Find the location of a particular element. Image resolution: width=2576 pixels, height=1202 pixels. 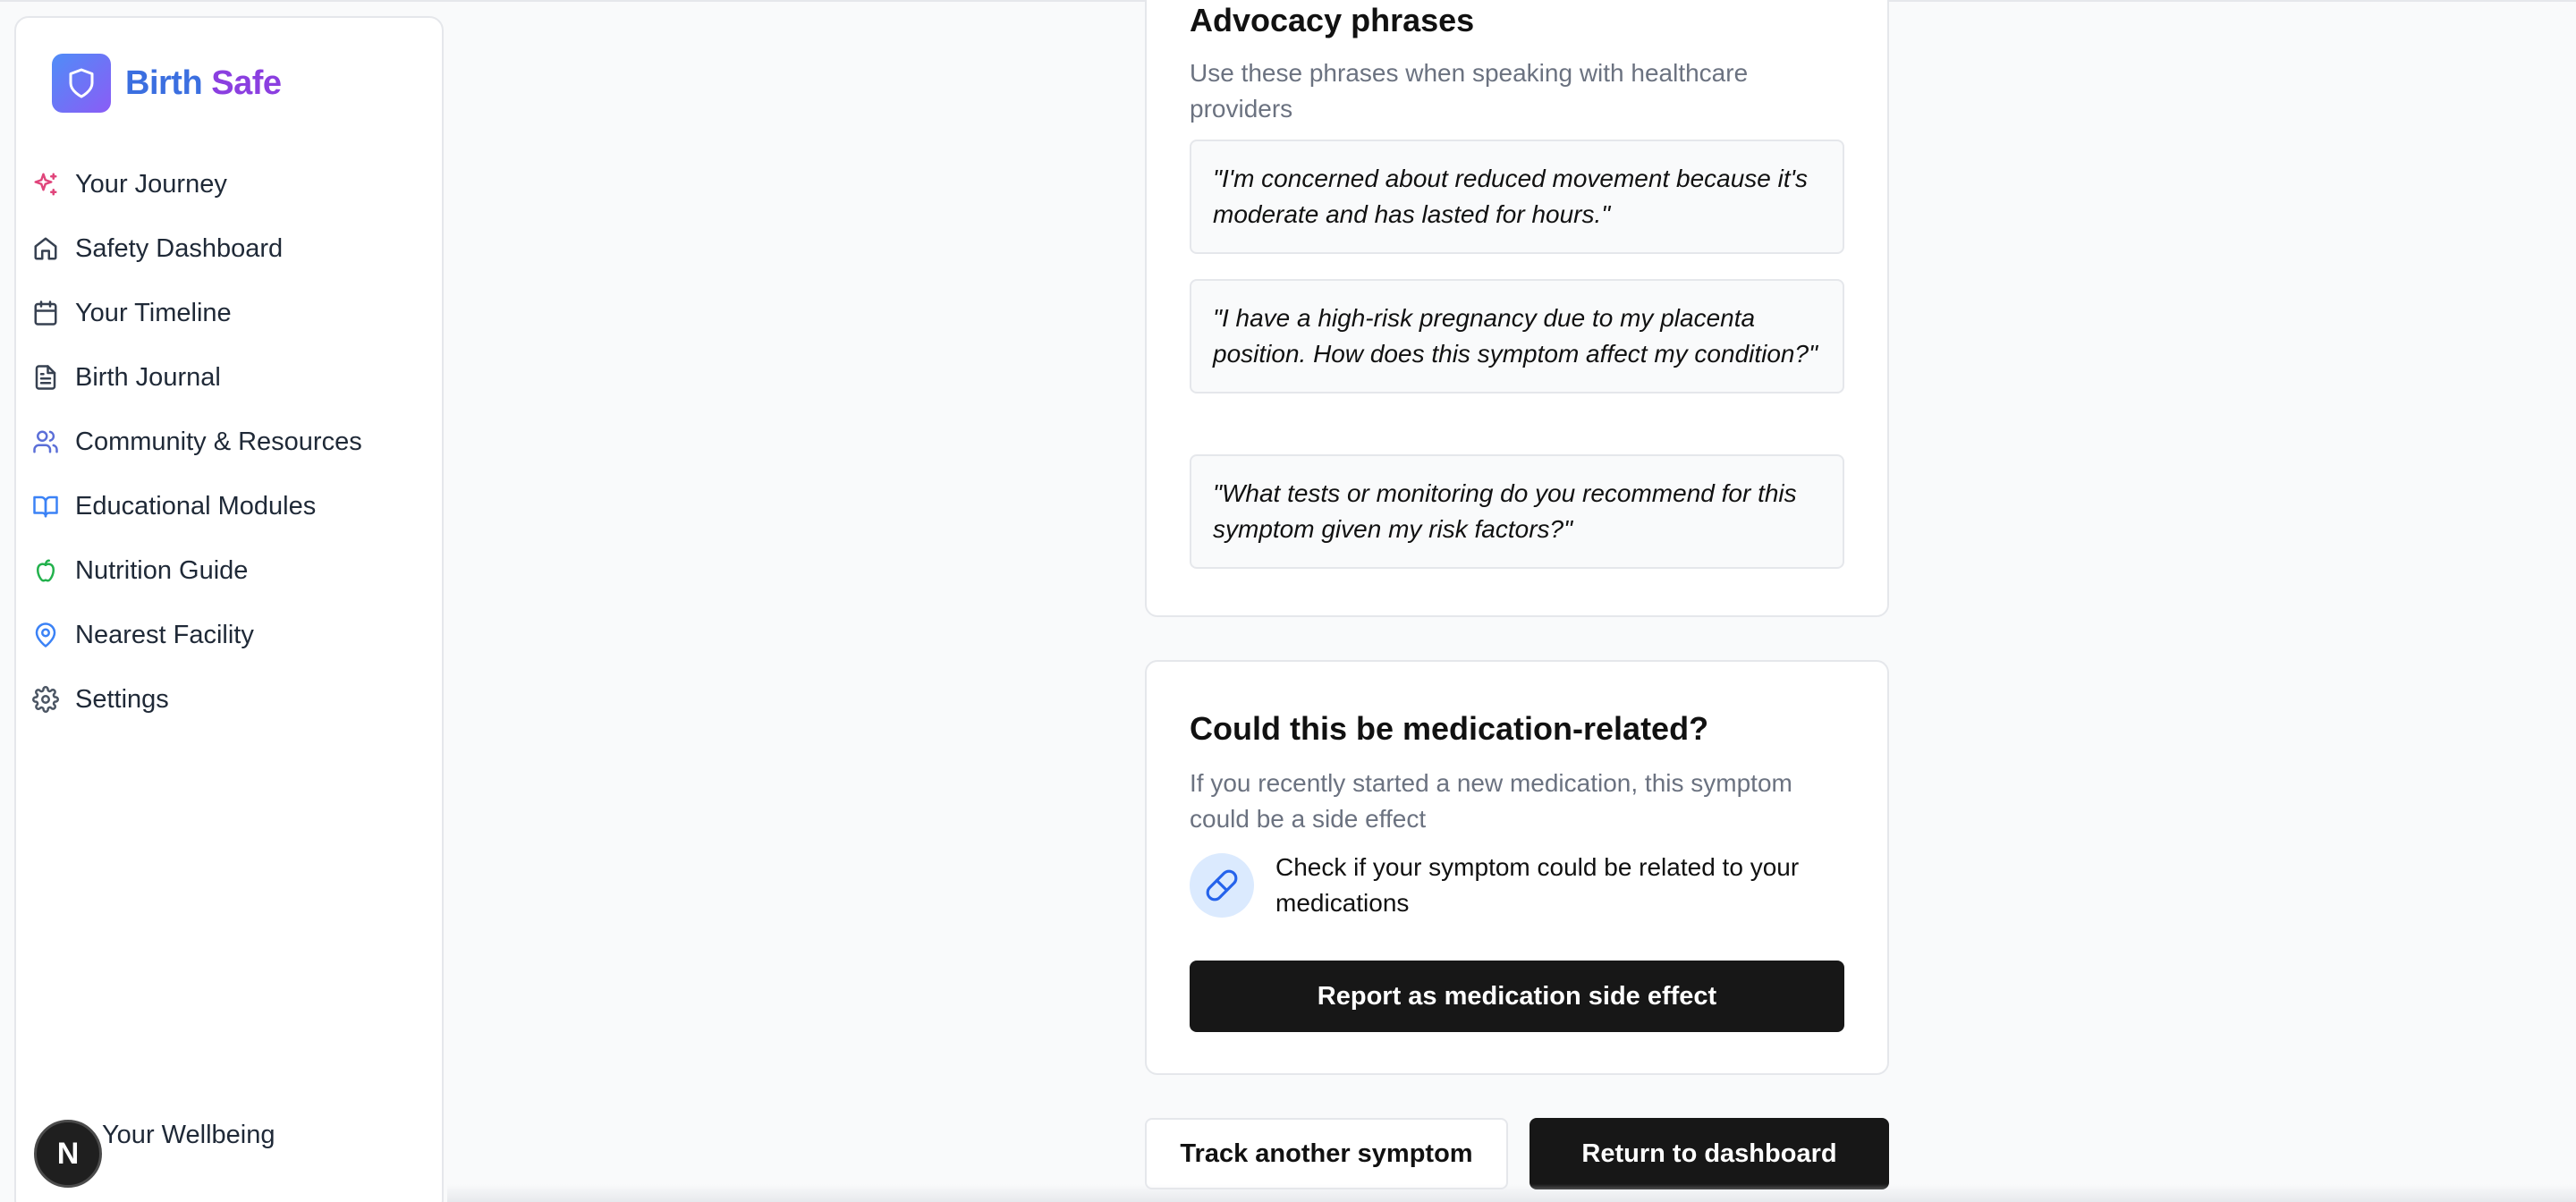

sidebar-item-your-journey: Your Journey is located at coordinates (227, 184).